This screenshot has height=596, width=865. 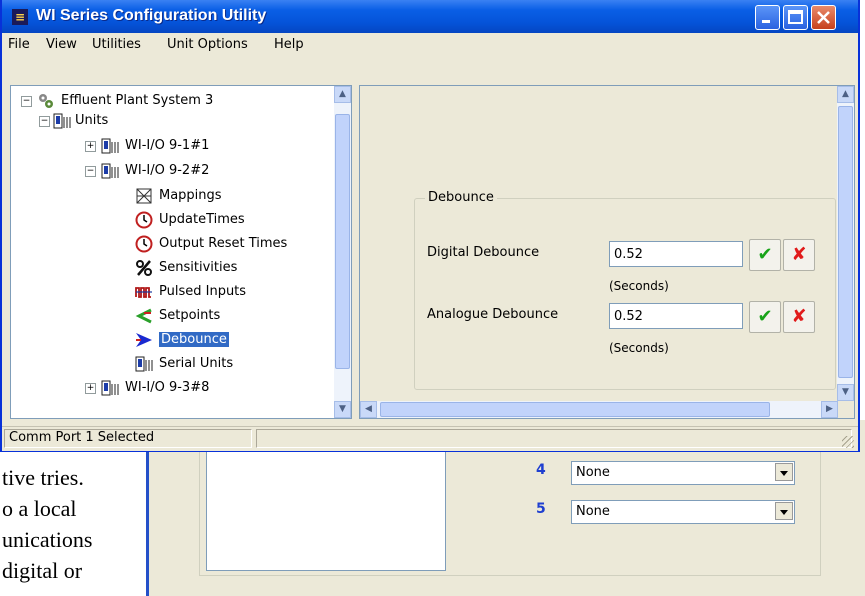 I want to click on resize-grip-icon, so click(x=848, y=442).